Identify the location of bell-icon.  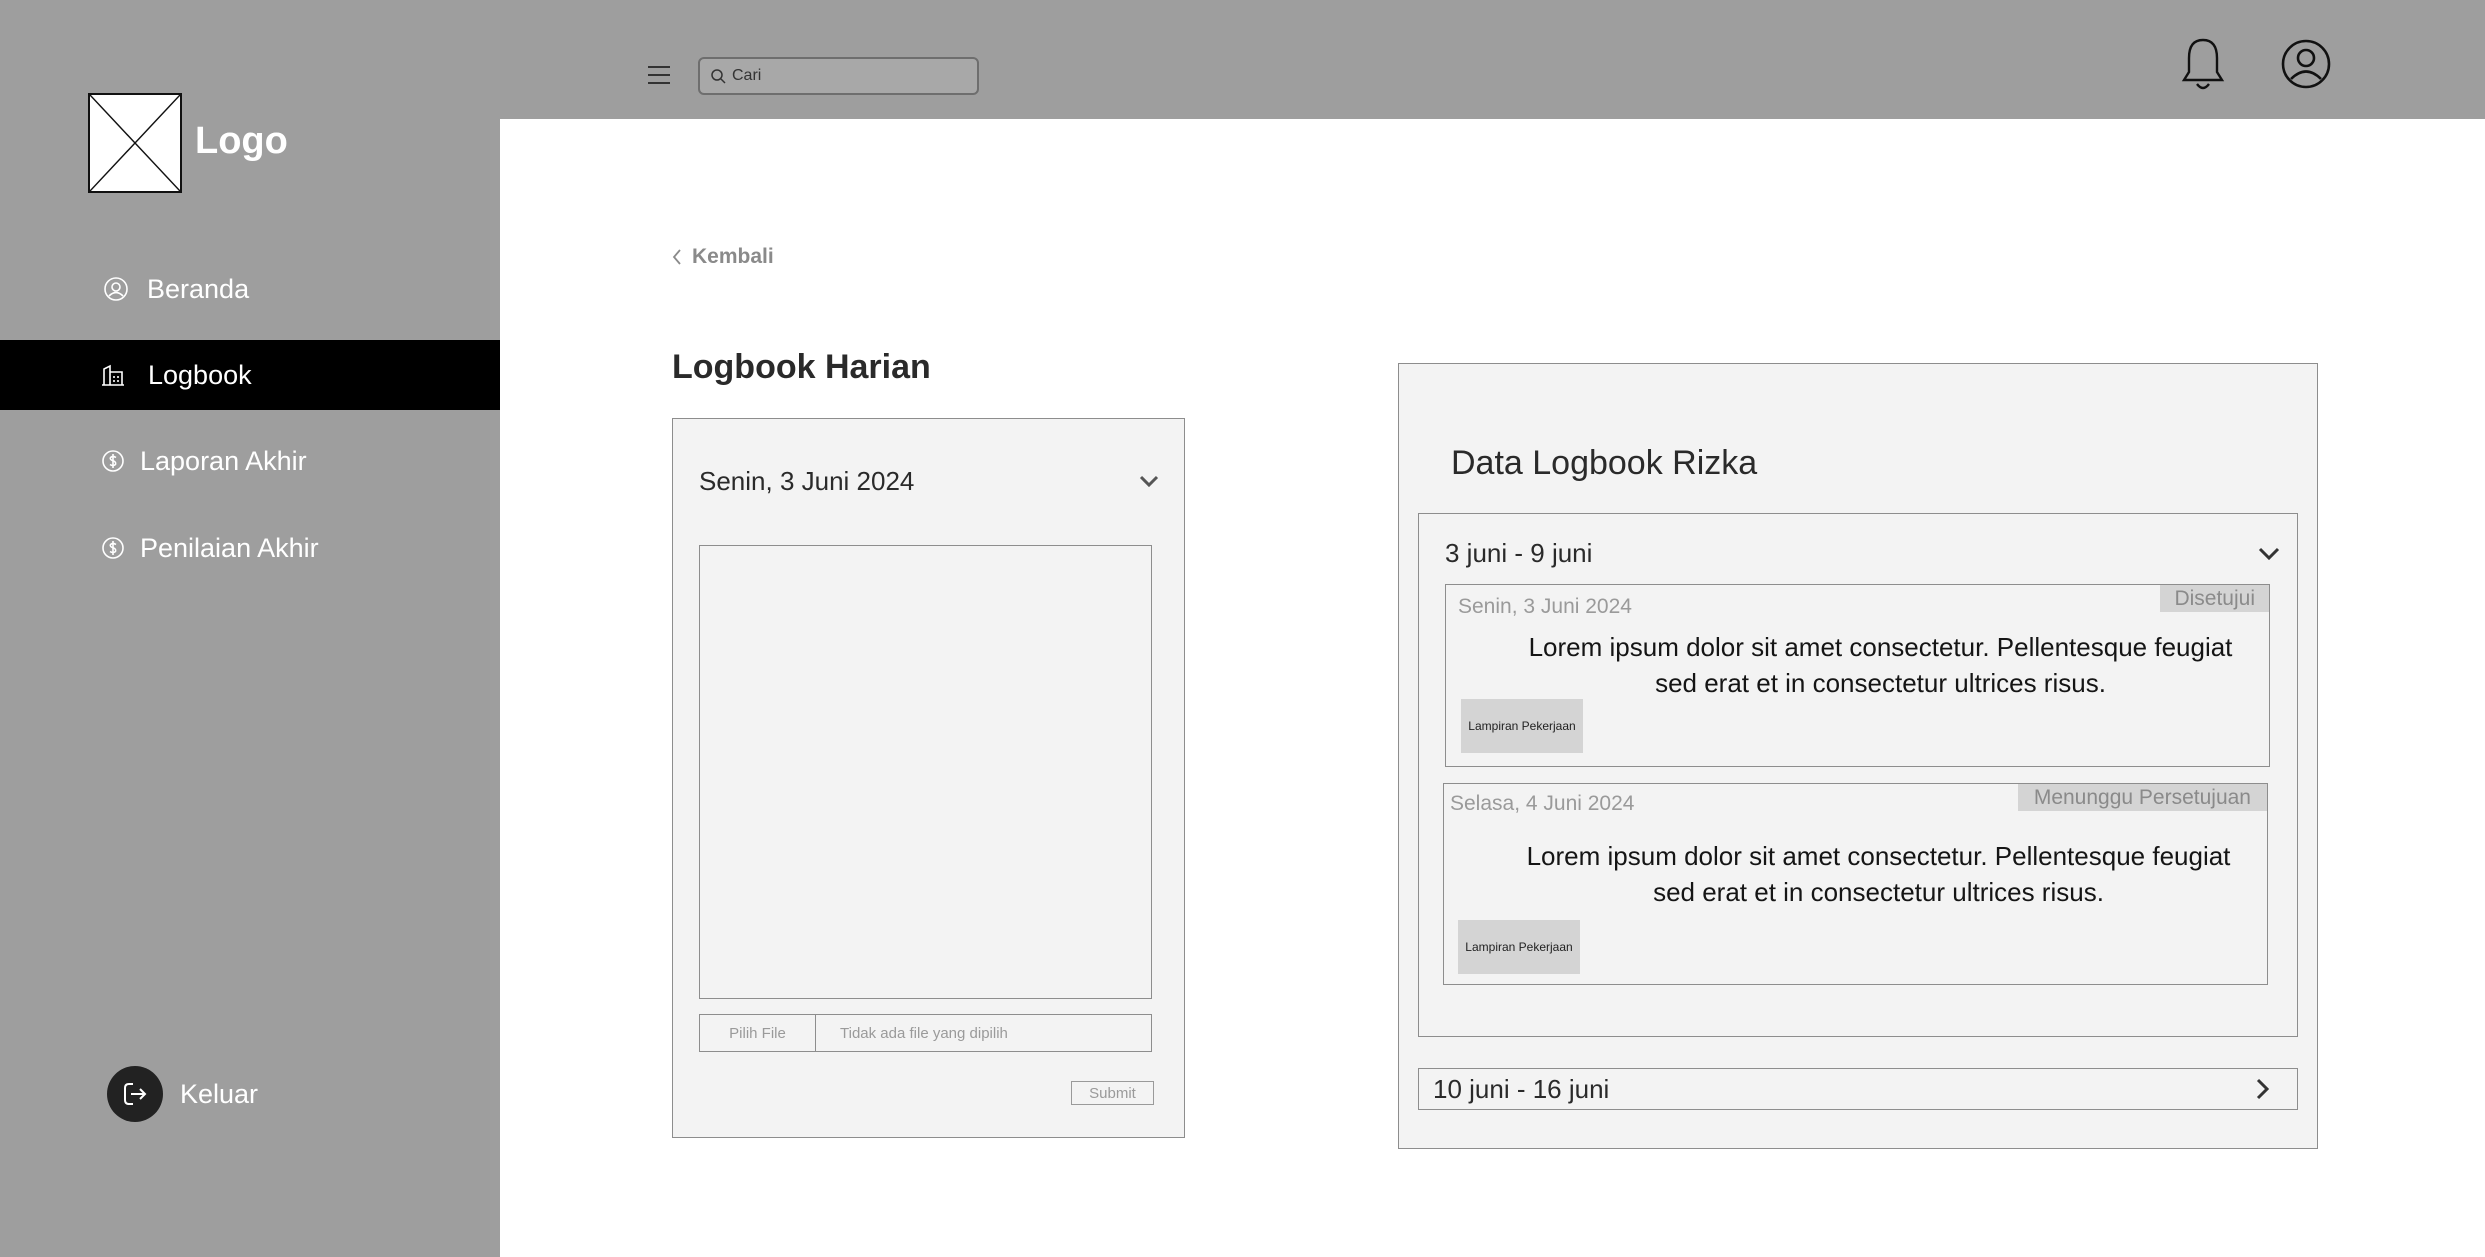
(2203, 64).